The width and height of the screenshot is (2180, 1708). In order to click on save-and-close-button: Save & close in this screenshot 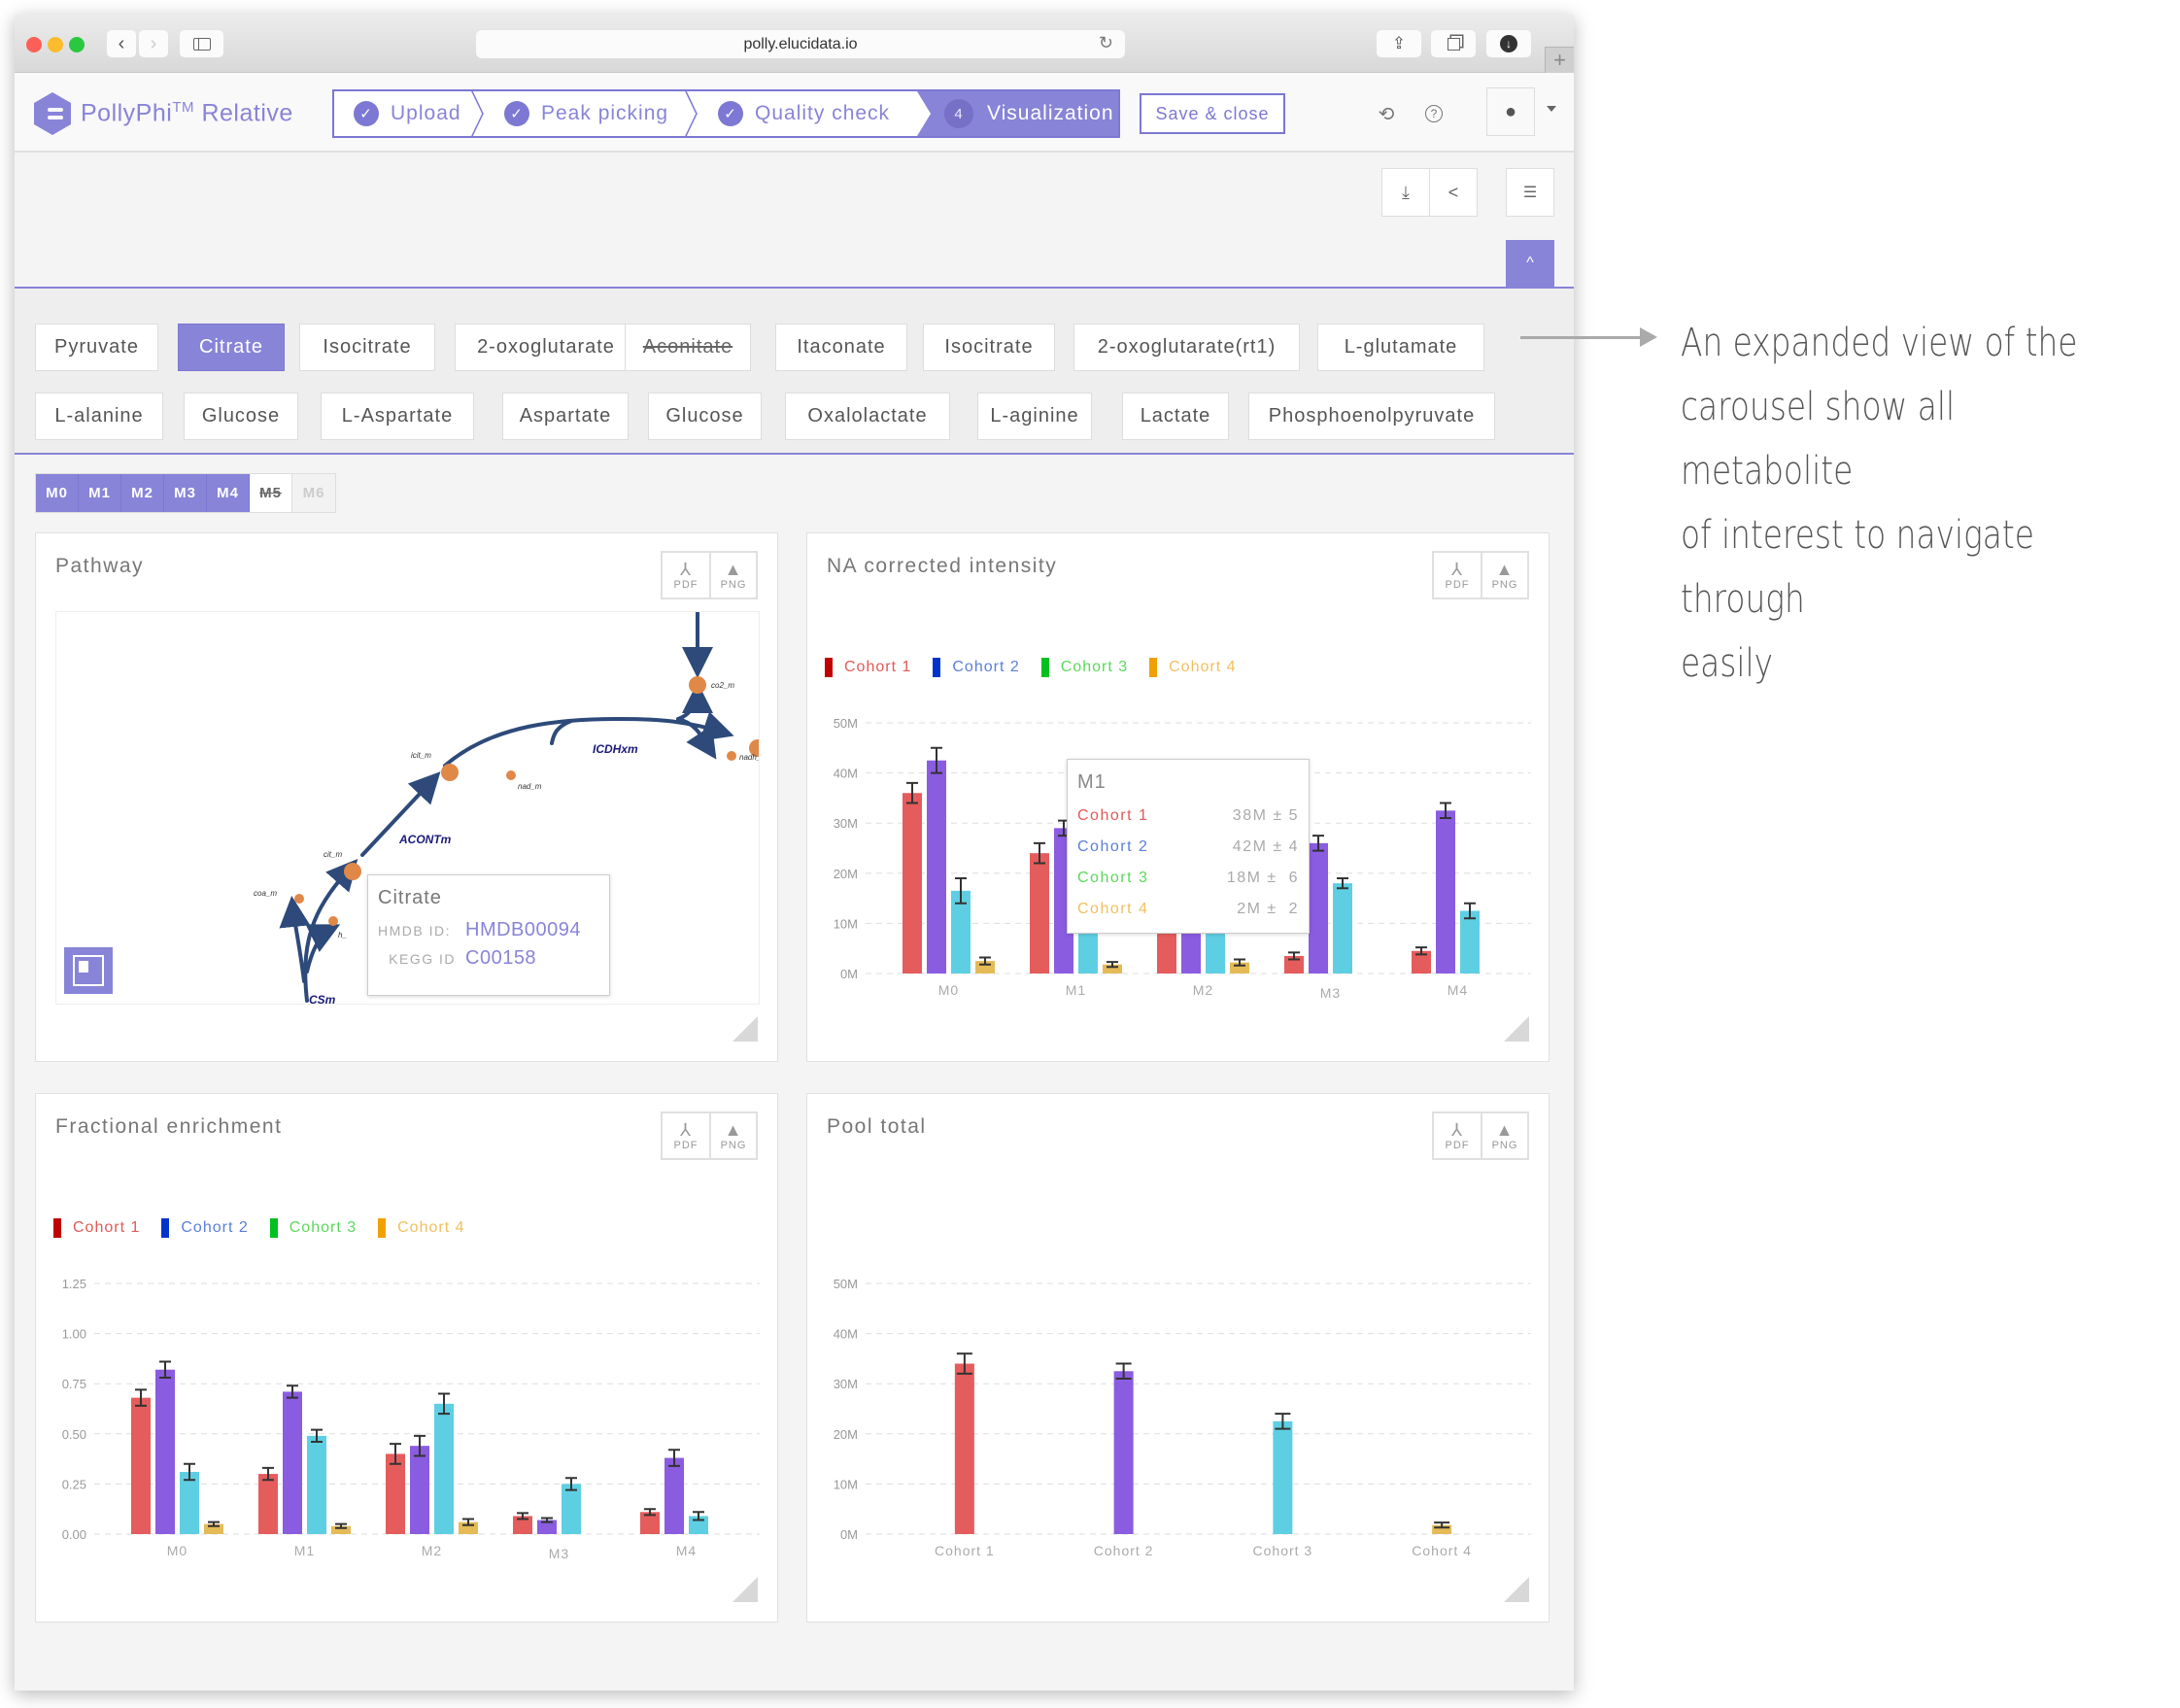, I will do `click(1212, 113)`.